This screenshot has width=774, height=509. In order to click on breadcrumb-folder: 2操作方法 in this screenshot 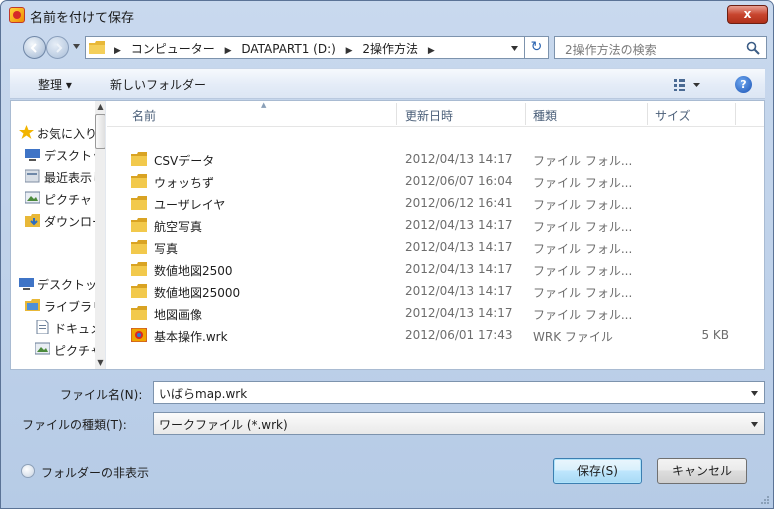, I will do `click(390, 49)`.